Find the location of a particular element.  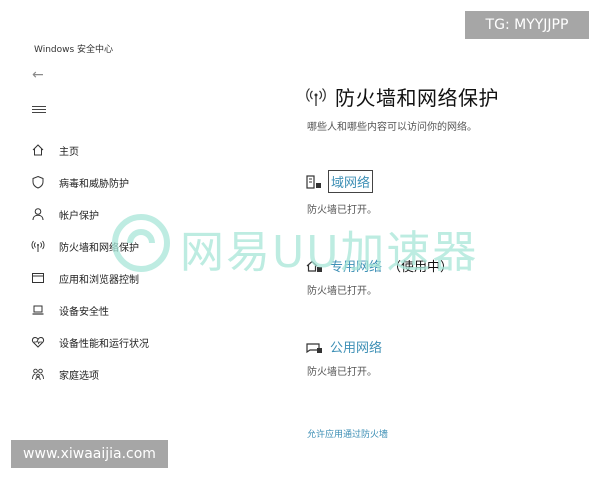

laptop-icon is located at coordinates (38, 310).